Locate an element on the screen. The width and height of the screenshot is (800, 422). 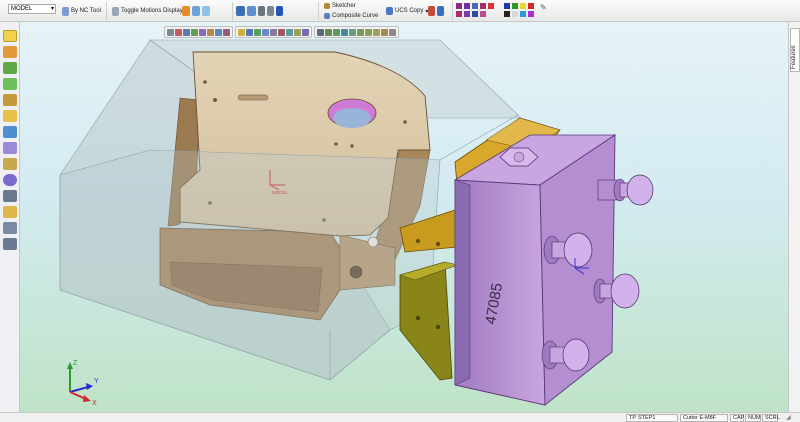
chevron-down-icon: ▾ is located at coordinates (52, 9).